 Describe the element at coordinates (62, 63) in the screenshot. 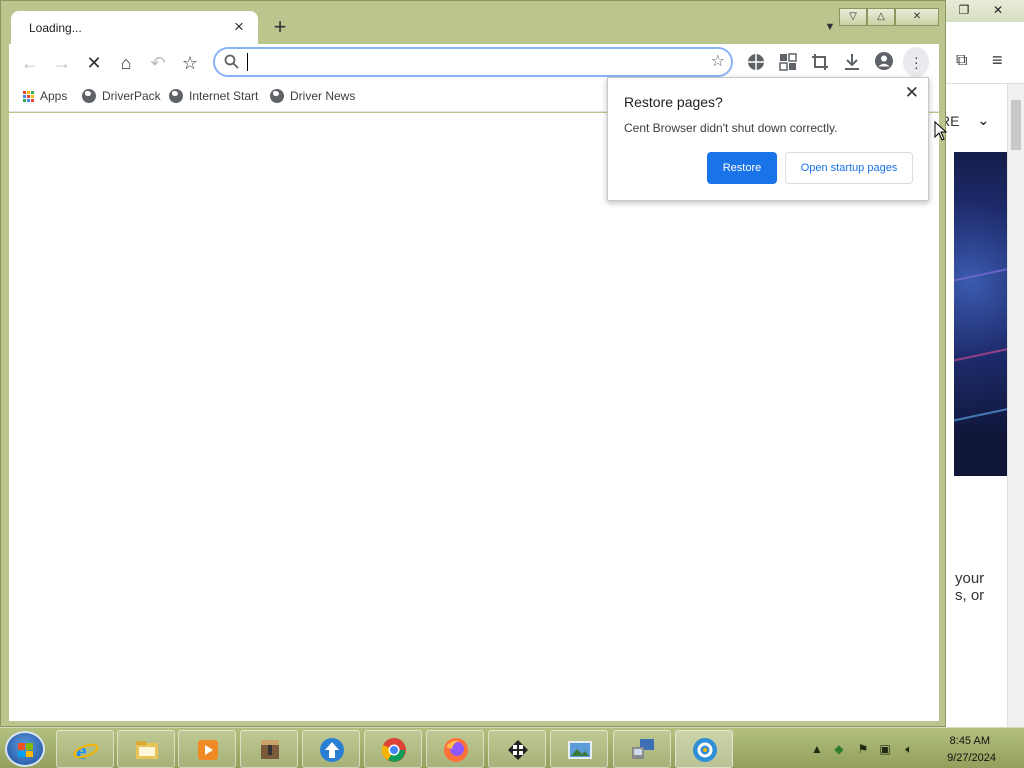

I see `forward-icon: →` at that location.